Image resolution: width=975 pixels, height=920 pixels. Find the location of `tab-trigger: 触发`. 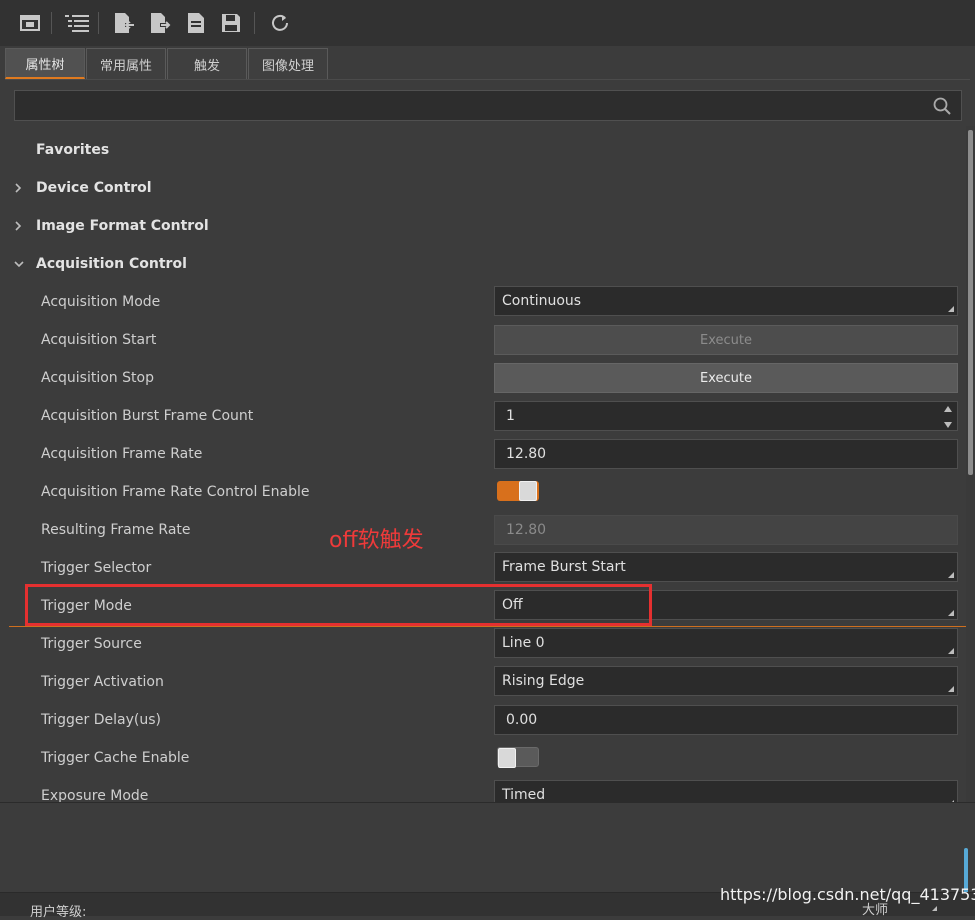

tab-trigger: 触发 is located at coordinates (207, 63).